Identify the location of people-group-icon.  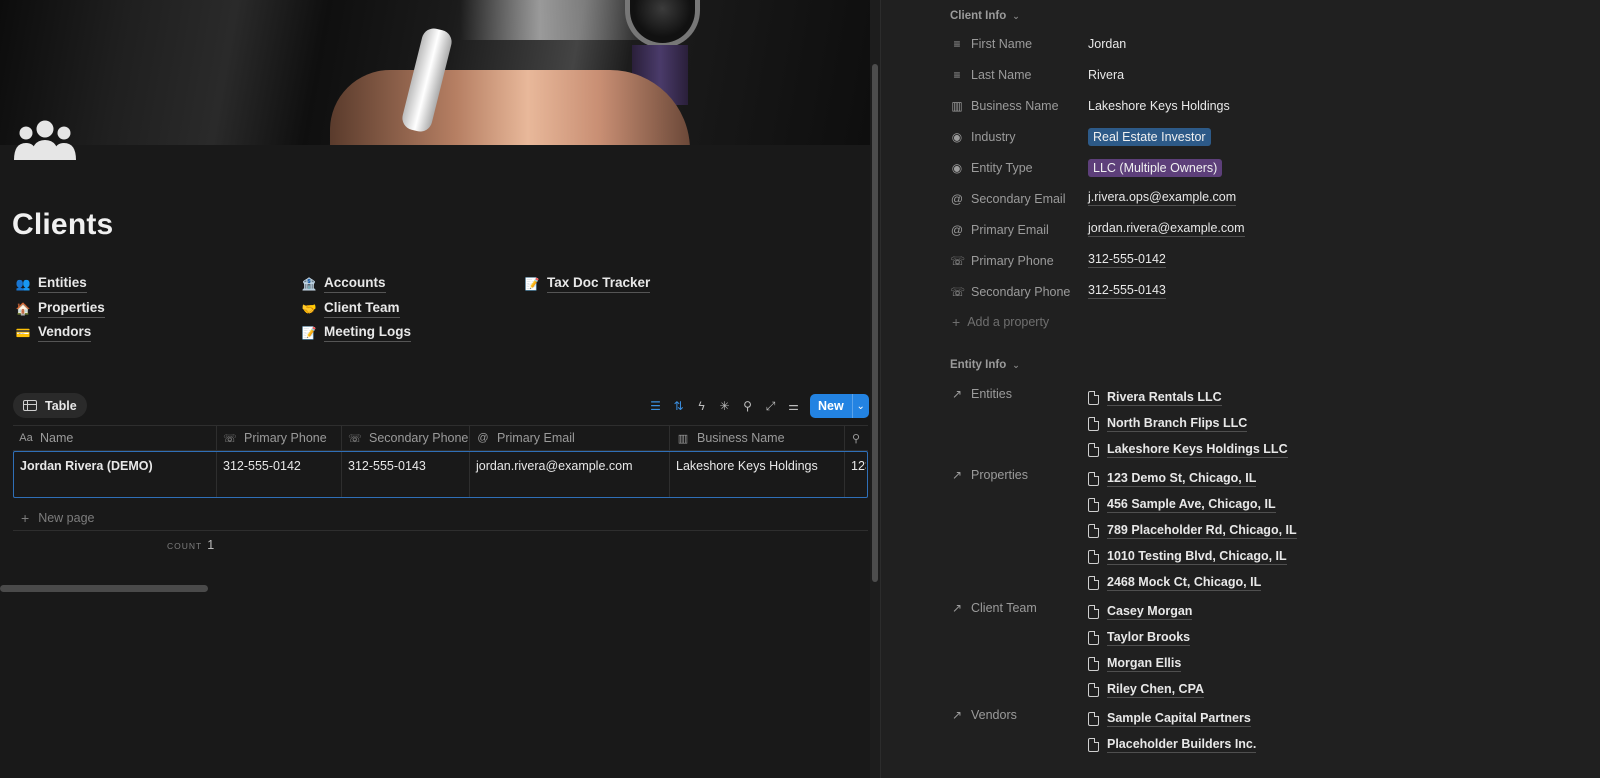
(45, 139).